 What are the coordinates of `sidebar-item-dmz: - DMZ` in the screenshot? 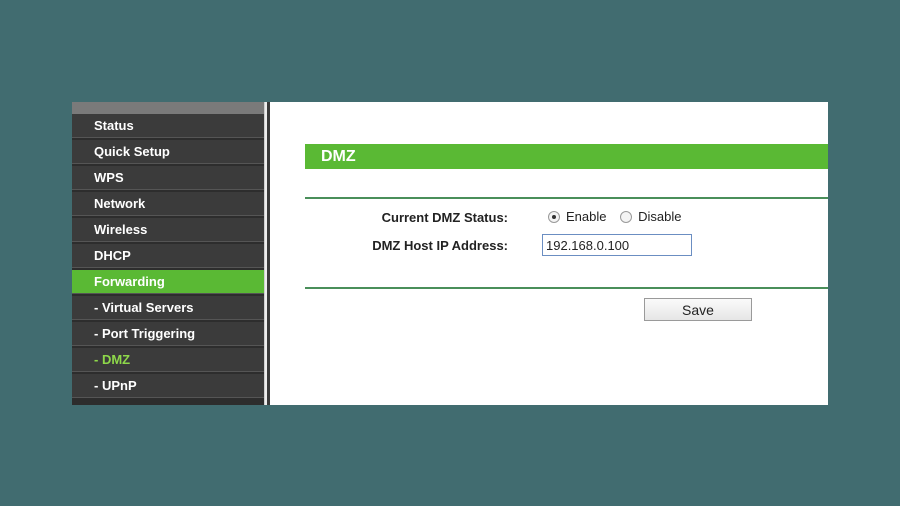 It's located at (168, 360).